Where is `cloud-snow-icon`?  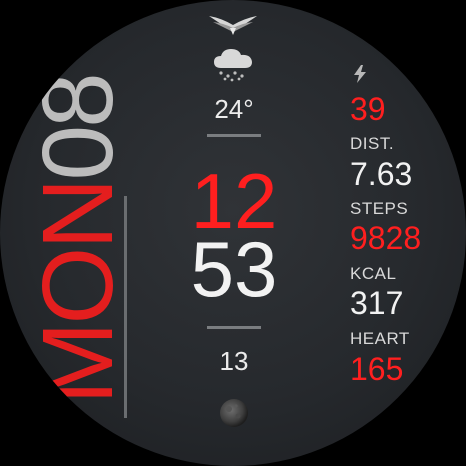
cloud-snow-icon is located at coordinates (233, 65).